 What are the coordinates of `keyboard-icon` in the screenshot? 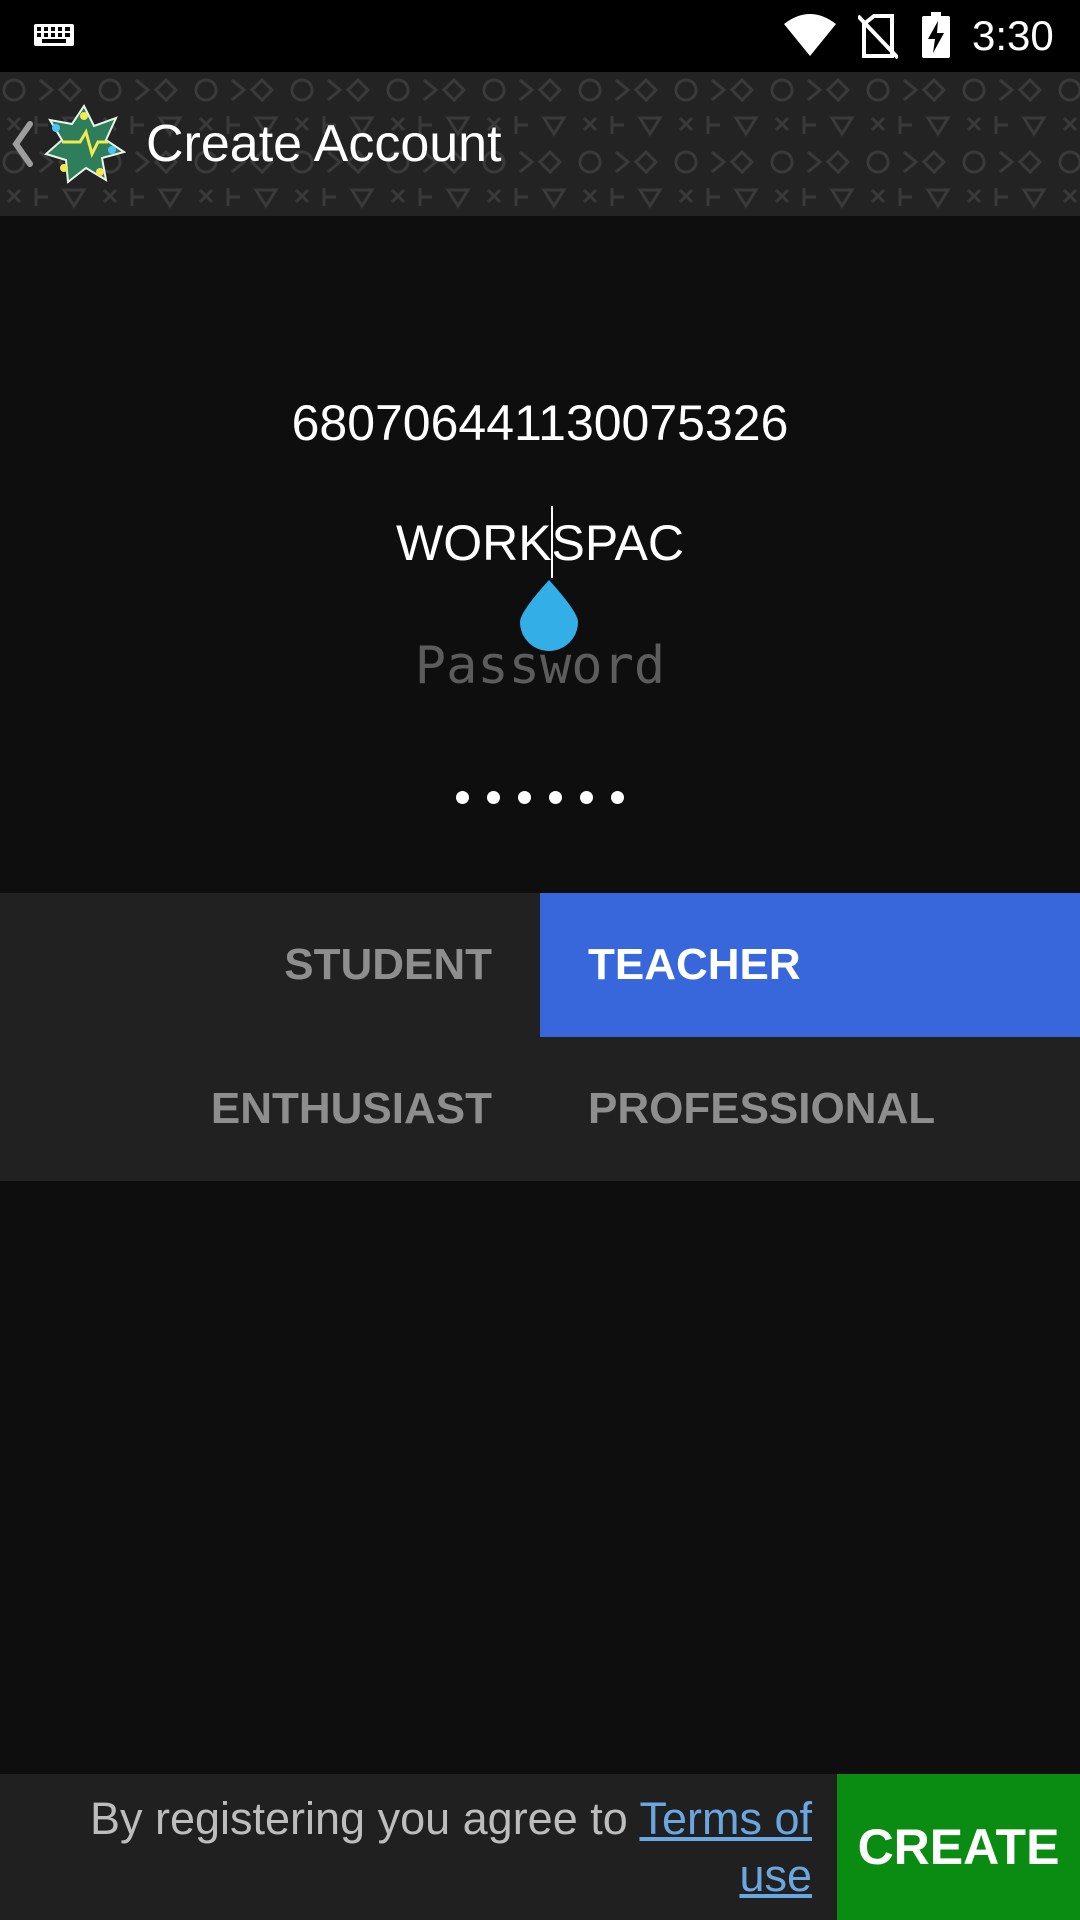 It's located at (54, 35).